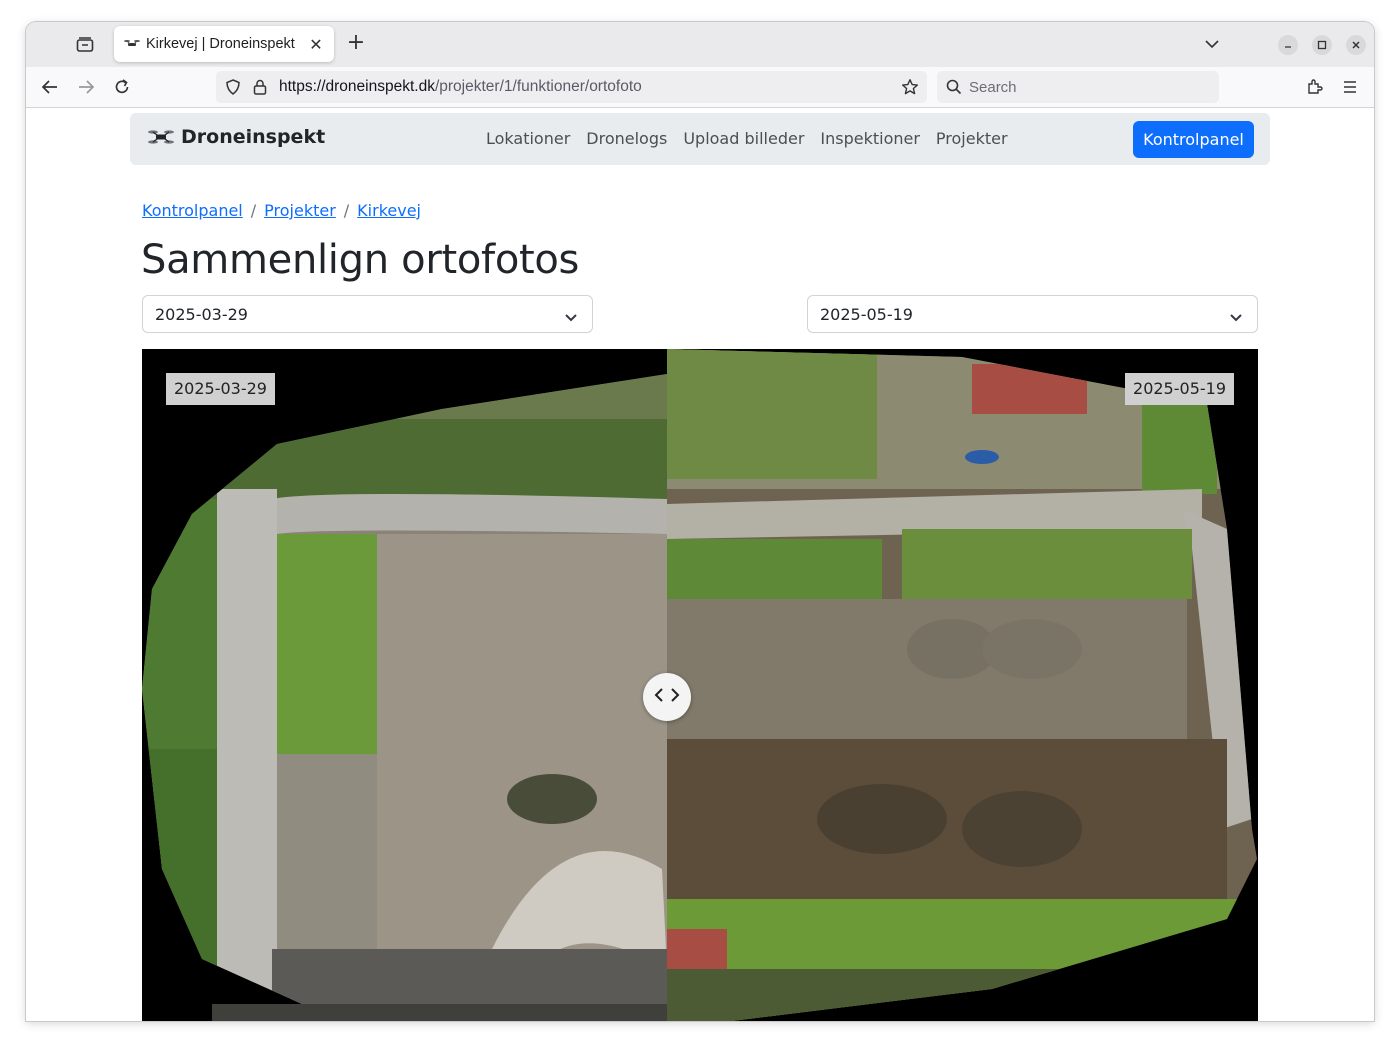  Describe the element at coordinates (360, 260) in the screenshot. I see `page-title: Sammenlign ortofotos` at that location.